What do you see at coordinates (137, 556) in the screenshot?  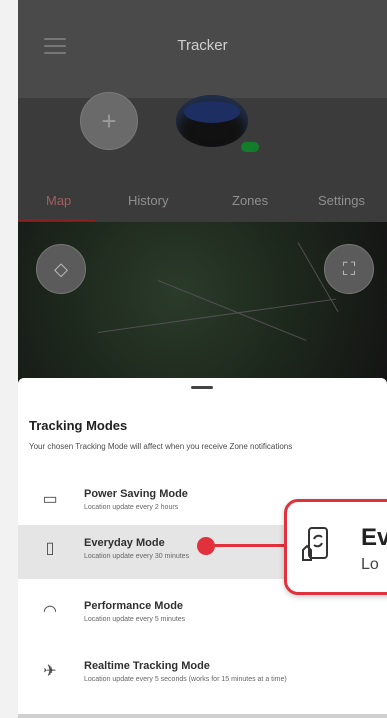 I see `mode-subtitle: Location update every 30 minutes` at bounding box center [137, 556].